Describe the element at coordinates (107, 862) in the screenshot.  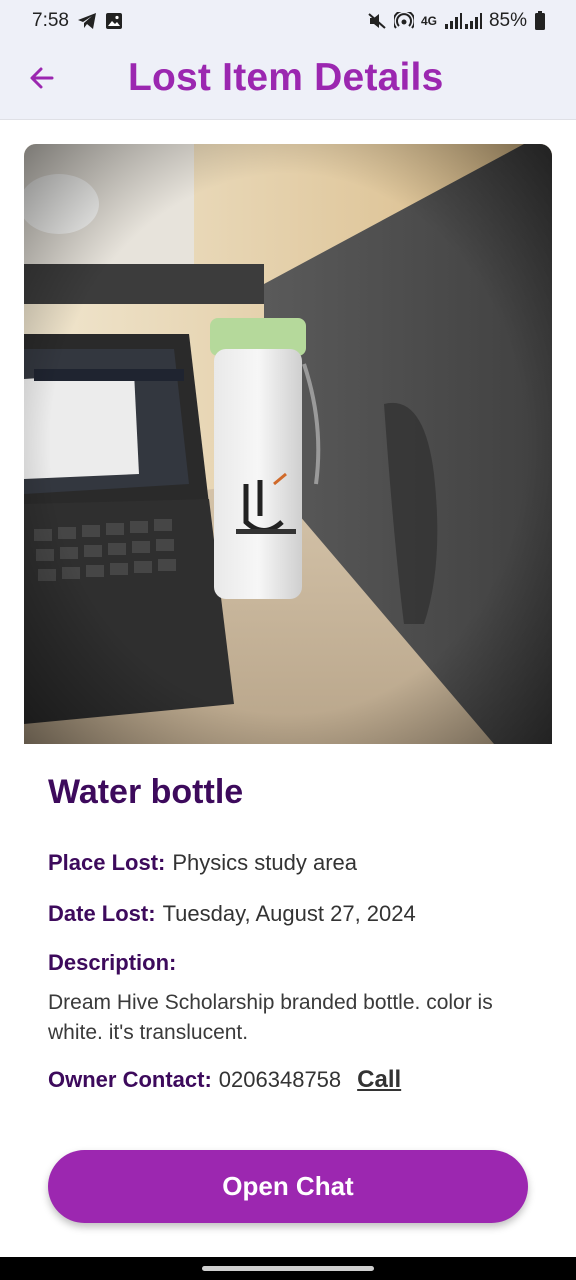
I see `place-lost-label: Place Lost:` at that location.